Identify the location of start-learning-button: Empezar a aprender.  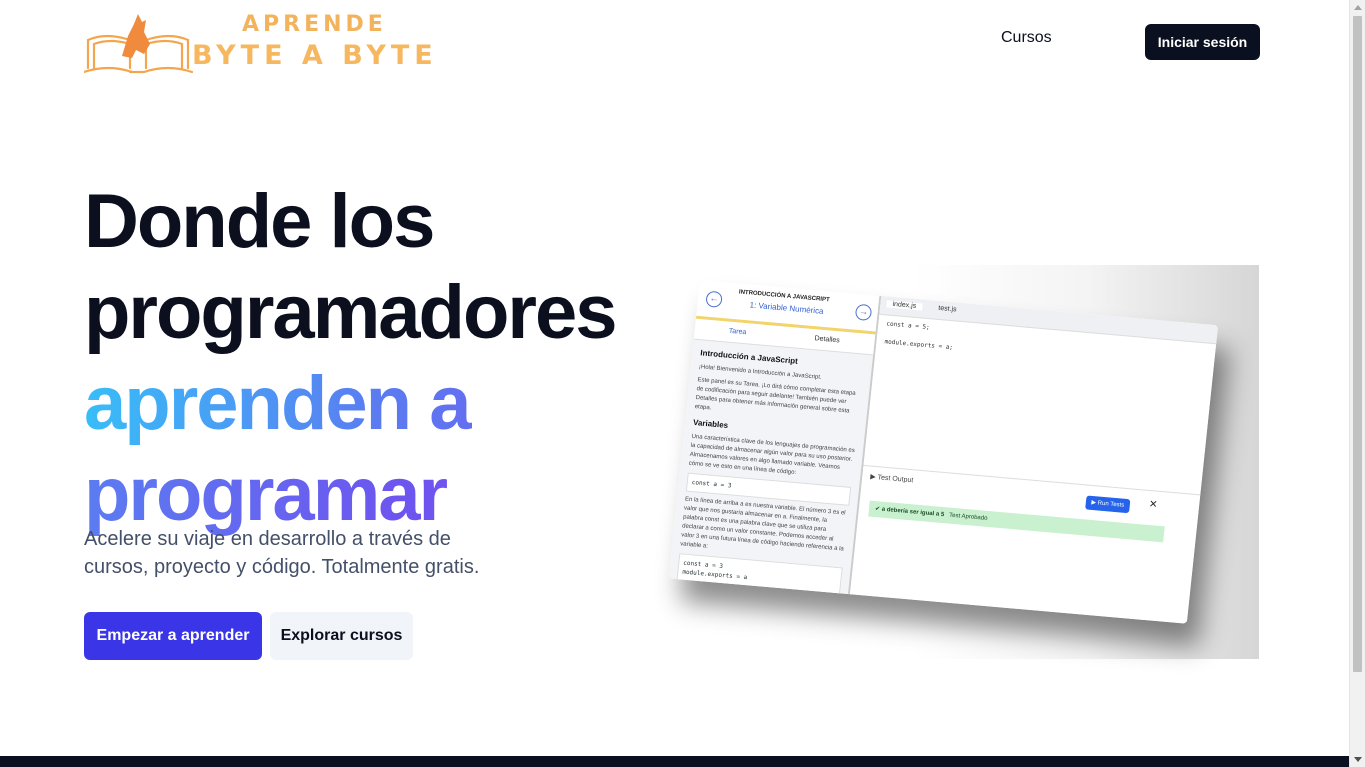
(173, 636).